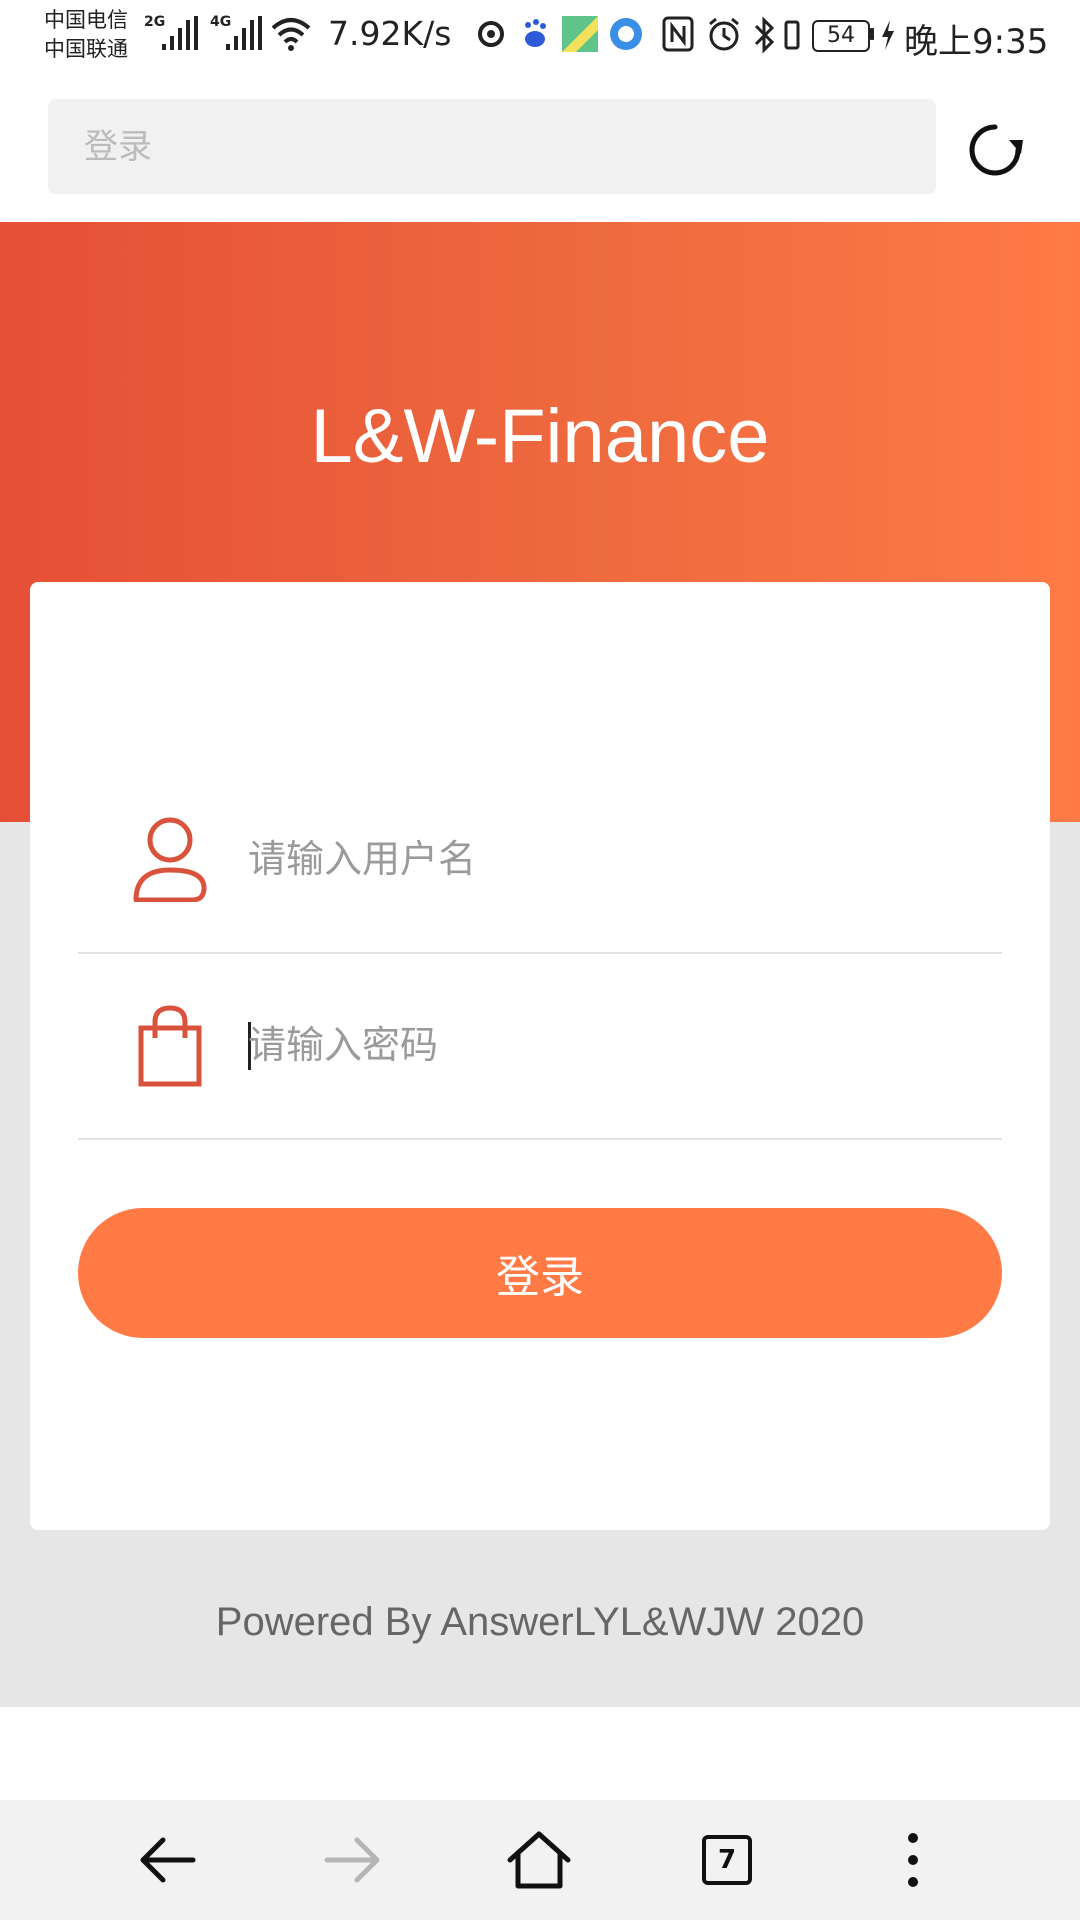 Image resolution: width=1080 pixels, height=1920 pixels. What do you see at coordinates (540, 436) in the screenshot?
I see `app-title: L&W-Finance` at bounding box center [540, 436].